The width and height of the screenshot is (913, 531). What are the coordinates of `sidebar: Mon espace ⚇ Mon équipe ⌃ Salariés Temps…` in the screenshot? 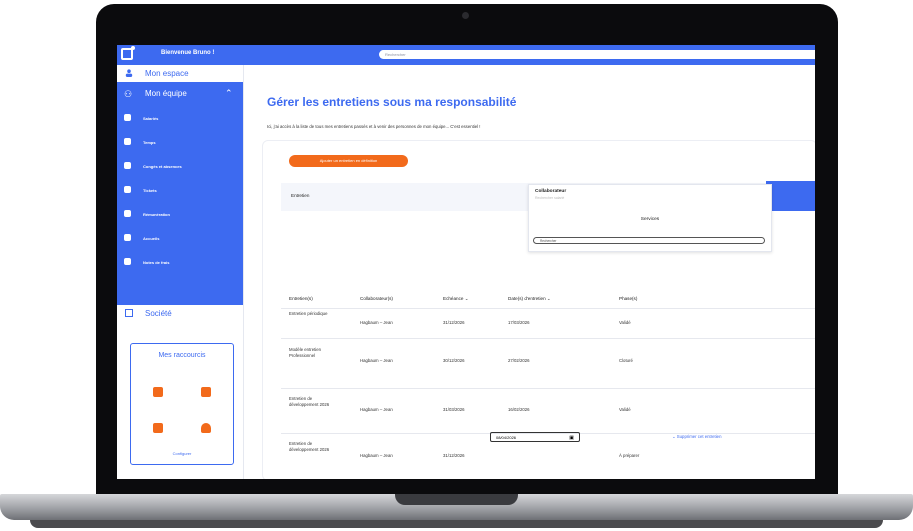 It's located at (180, 272).